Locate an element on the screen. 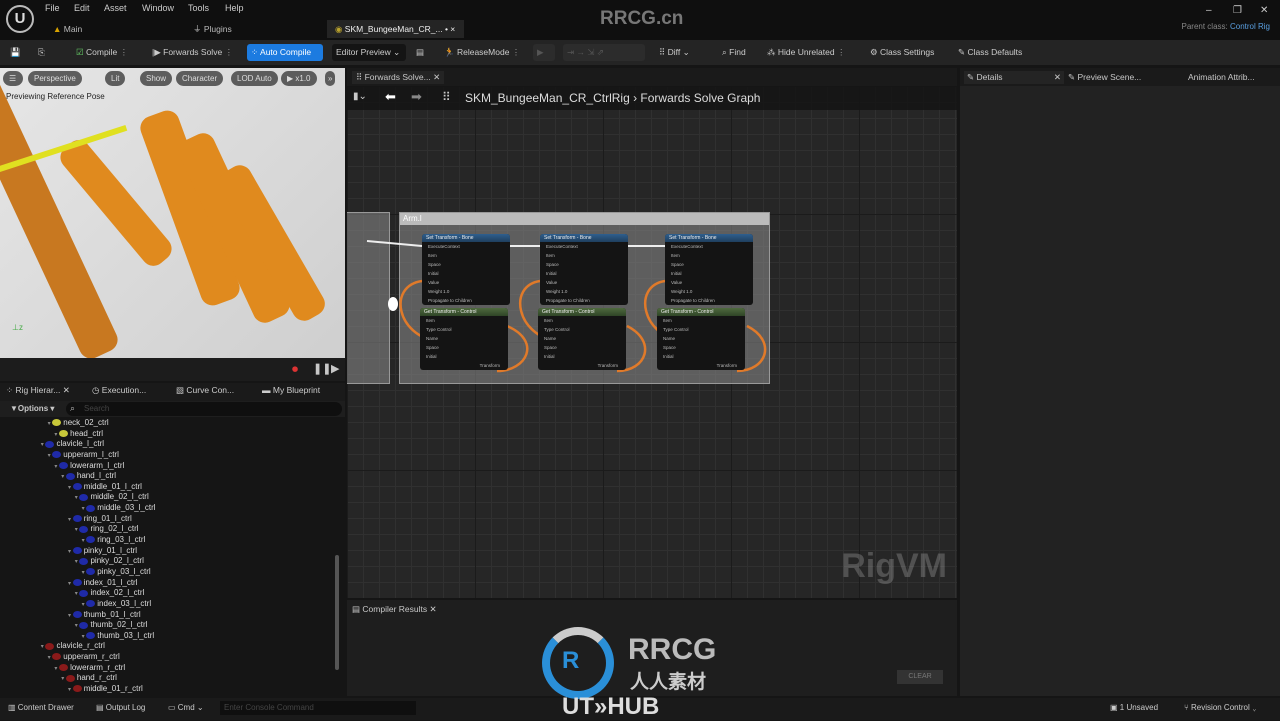  tree-item: ▾ clavicle_l_ctrl is located at coordinates (169, 444).